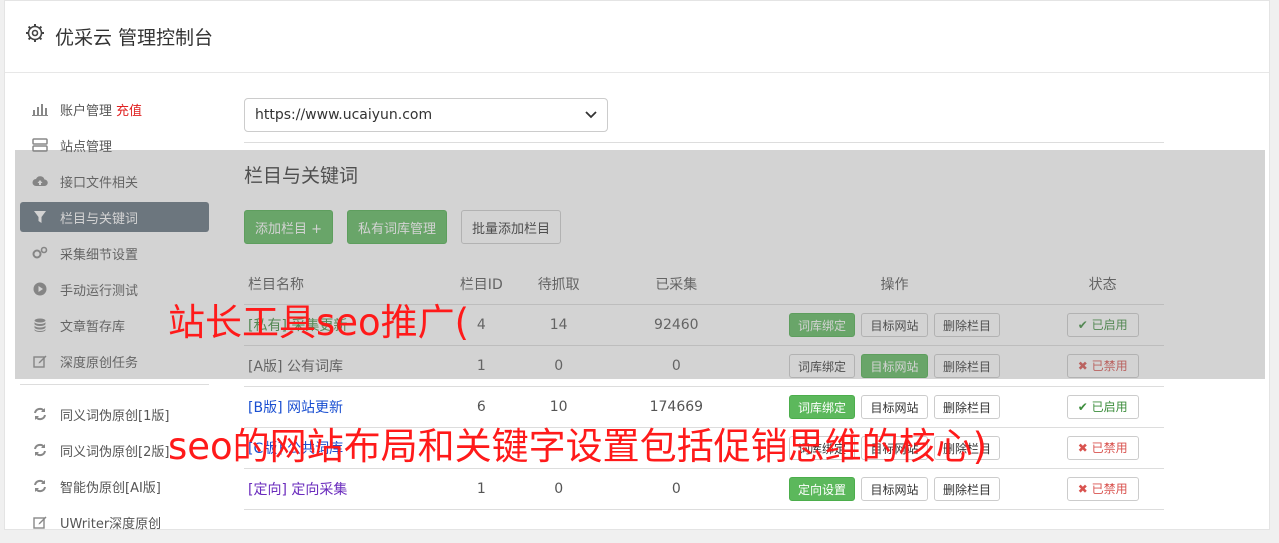  I want to click on sidebar-item-label: 采集细节设置, so click(99, 255).